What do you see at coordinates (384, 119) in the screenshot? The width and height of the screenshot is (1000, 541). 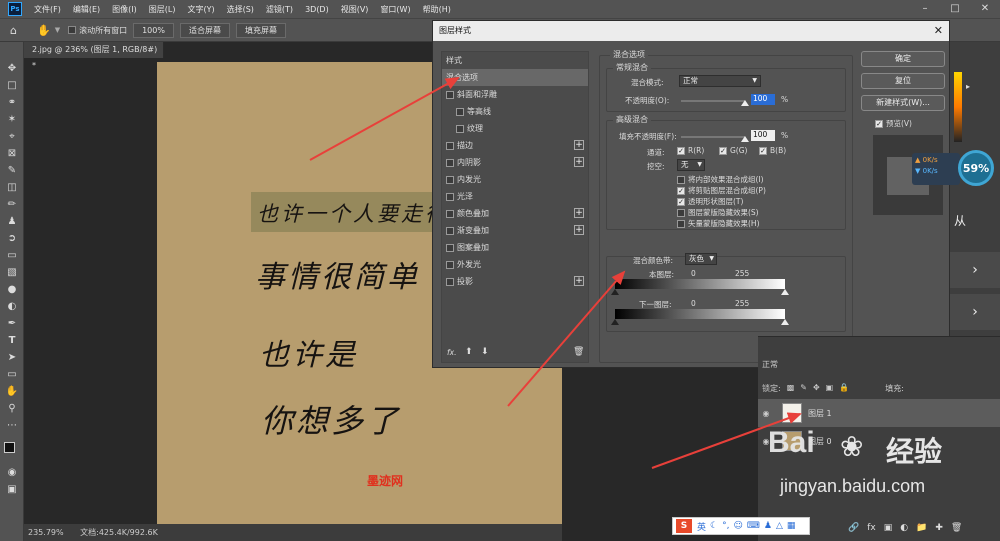 I see `arrow-to-blend-options` at bounding box center [384, 119].